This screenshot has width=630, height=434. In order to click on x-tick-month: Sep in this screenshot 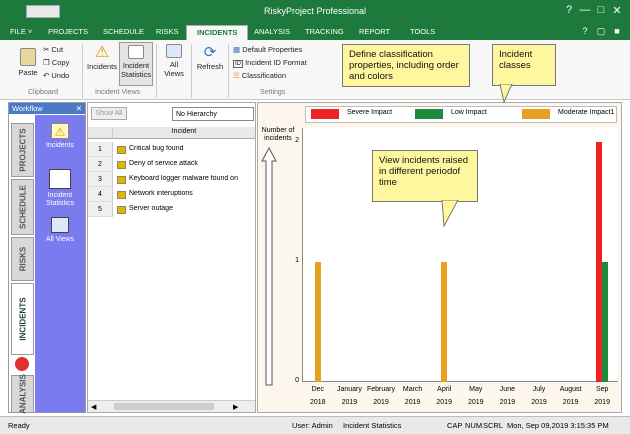, I will do `click(602, 389)`.